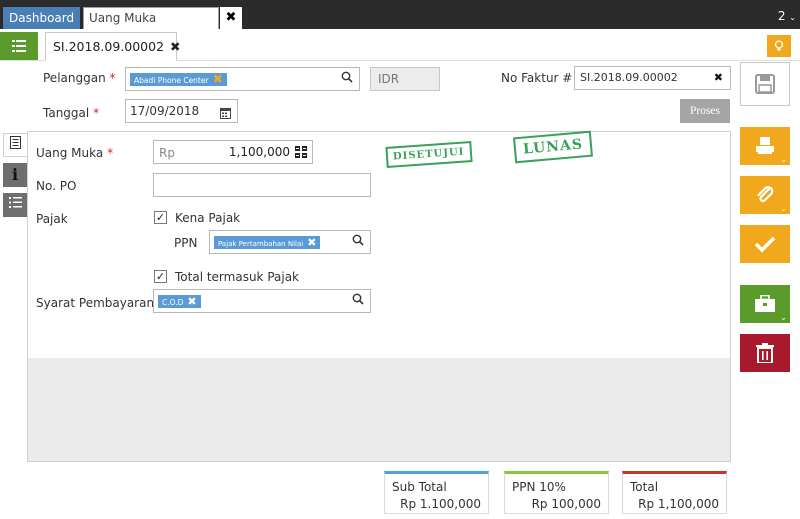 This screenshot has height=519, width=800. What do you see at coordinates (186, 243) in the screenshot?
I see `ppn-label: PPN` at bounding box center [186, 243].